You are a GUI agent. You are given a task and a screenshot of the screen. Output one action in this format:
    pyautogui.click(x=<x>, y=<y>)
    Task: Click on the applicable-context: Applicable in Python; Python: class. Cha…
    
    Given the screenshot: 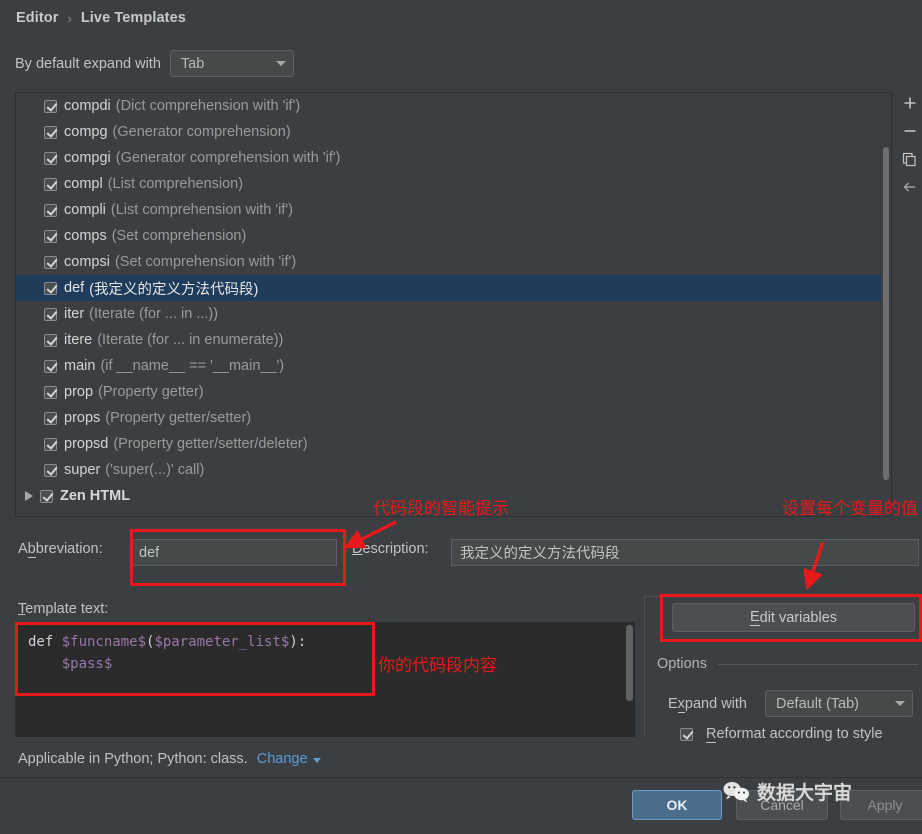 What is the action you would take?
    pyautogui.click(x=169, y=759)
    